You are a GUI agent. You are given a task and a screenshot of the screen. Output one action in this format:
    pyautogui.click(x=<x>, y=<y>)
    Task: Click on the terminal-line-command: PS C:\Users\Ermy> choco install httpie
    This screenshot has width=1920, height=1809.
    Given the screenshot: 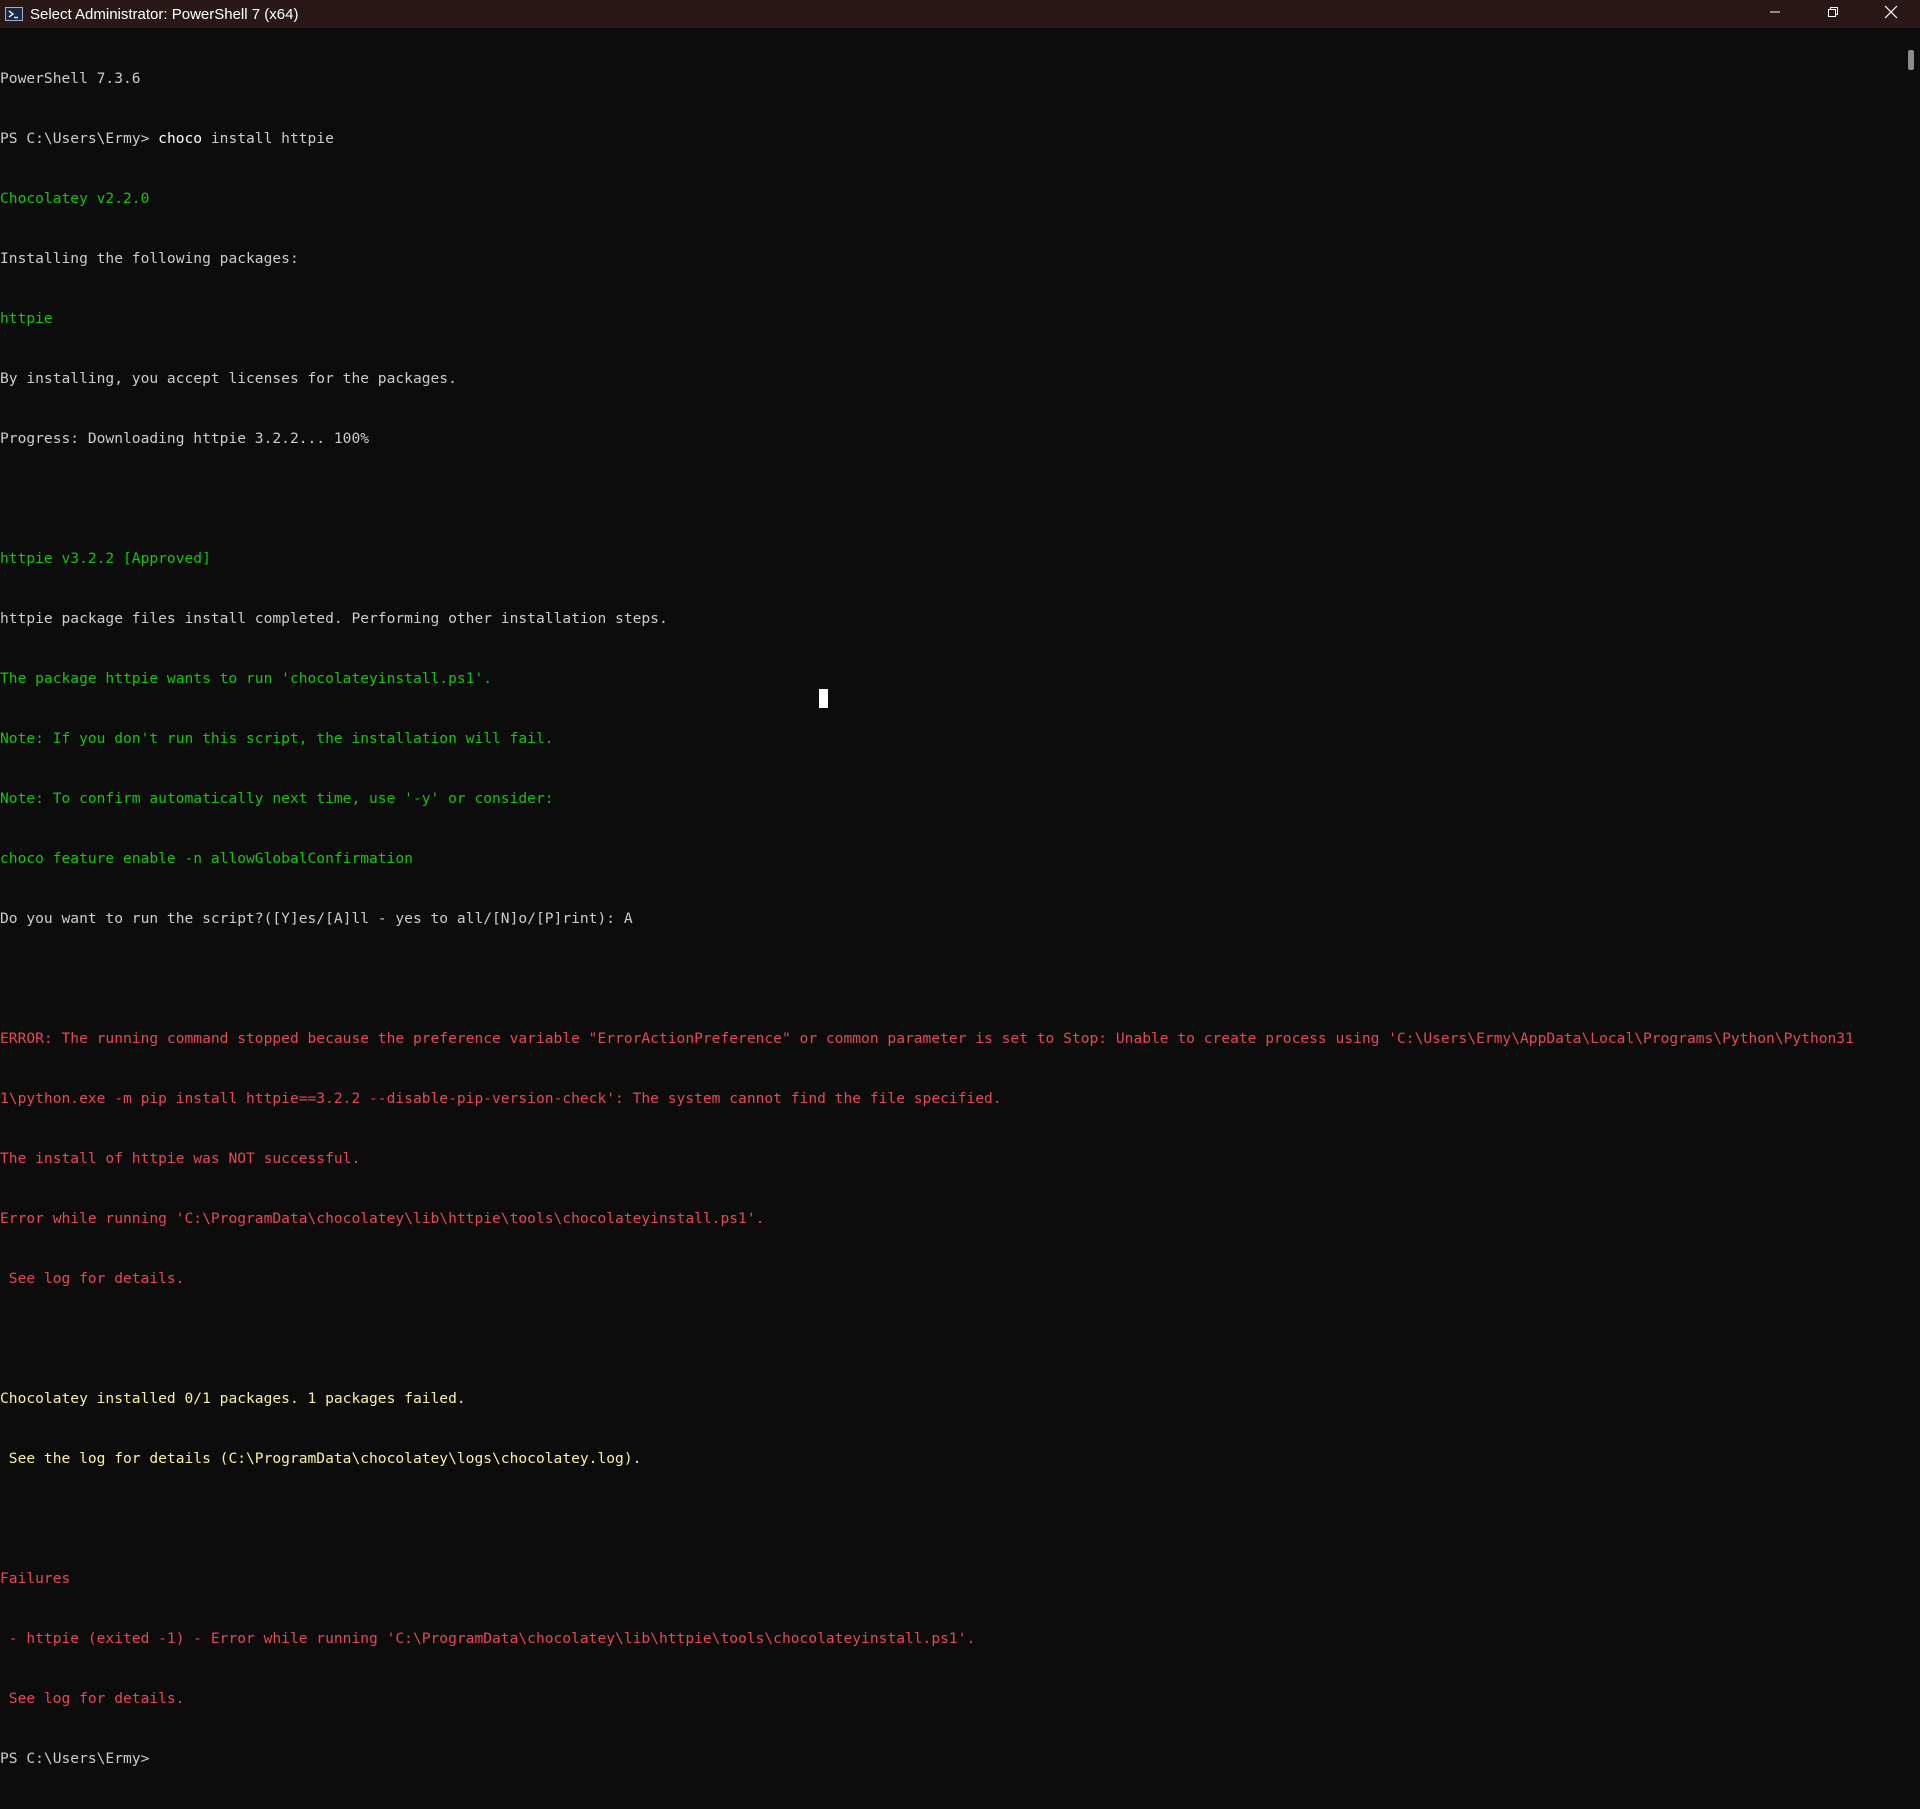 What is the action you would take?
    pyautogui.click(x=950, y=139)
    